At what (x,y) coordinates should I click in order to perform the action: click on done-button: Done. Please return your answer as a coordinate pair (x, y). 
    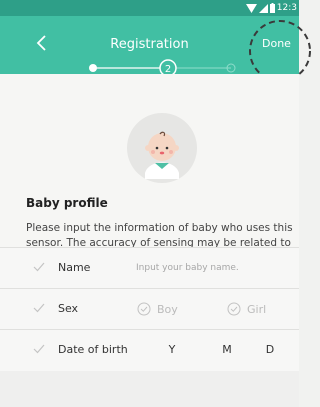
    Looking at the image, I should click on (276, 43).